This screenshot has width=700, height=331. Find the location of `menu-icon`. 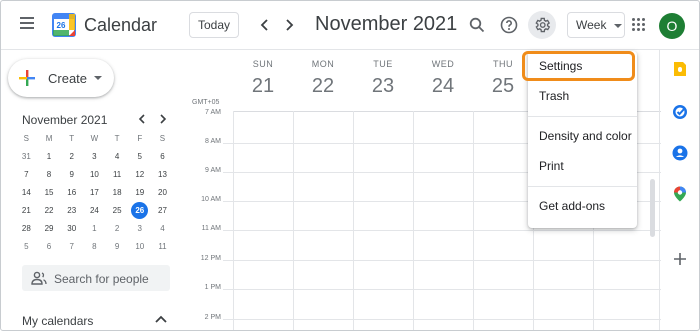

menu-icon is located at coordinates (27, 25).